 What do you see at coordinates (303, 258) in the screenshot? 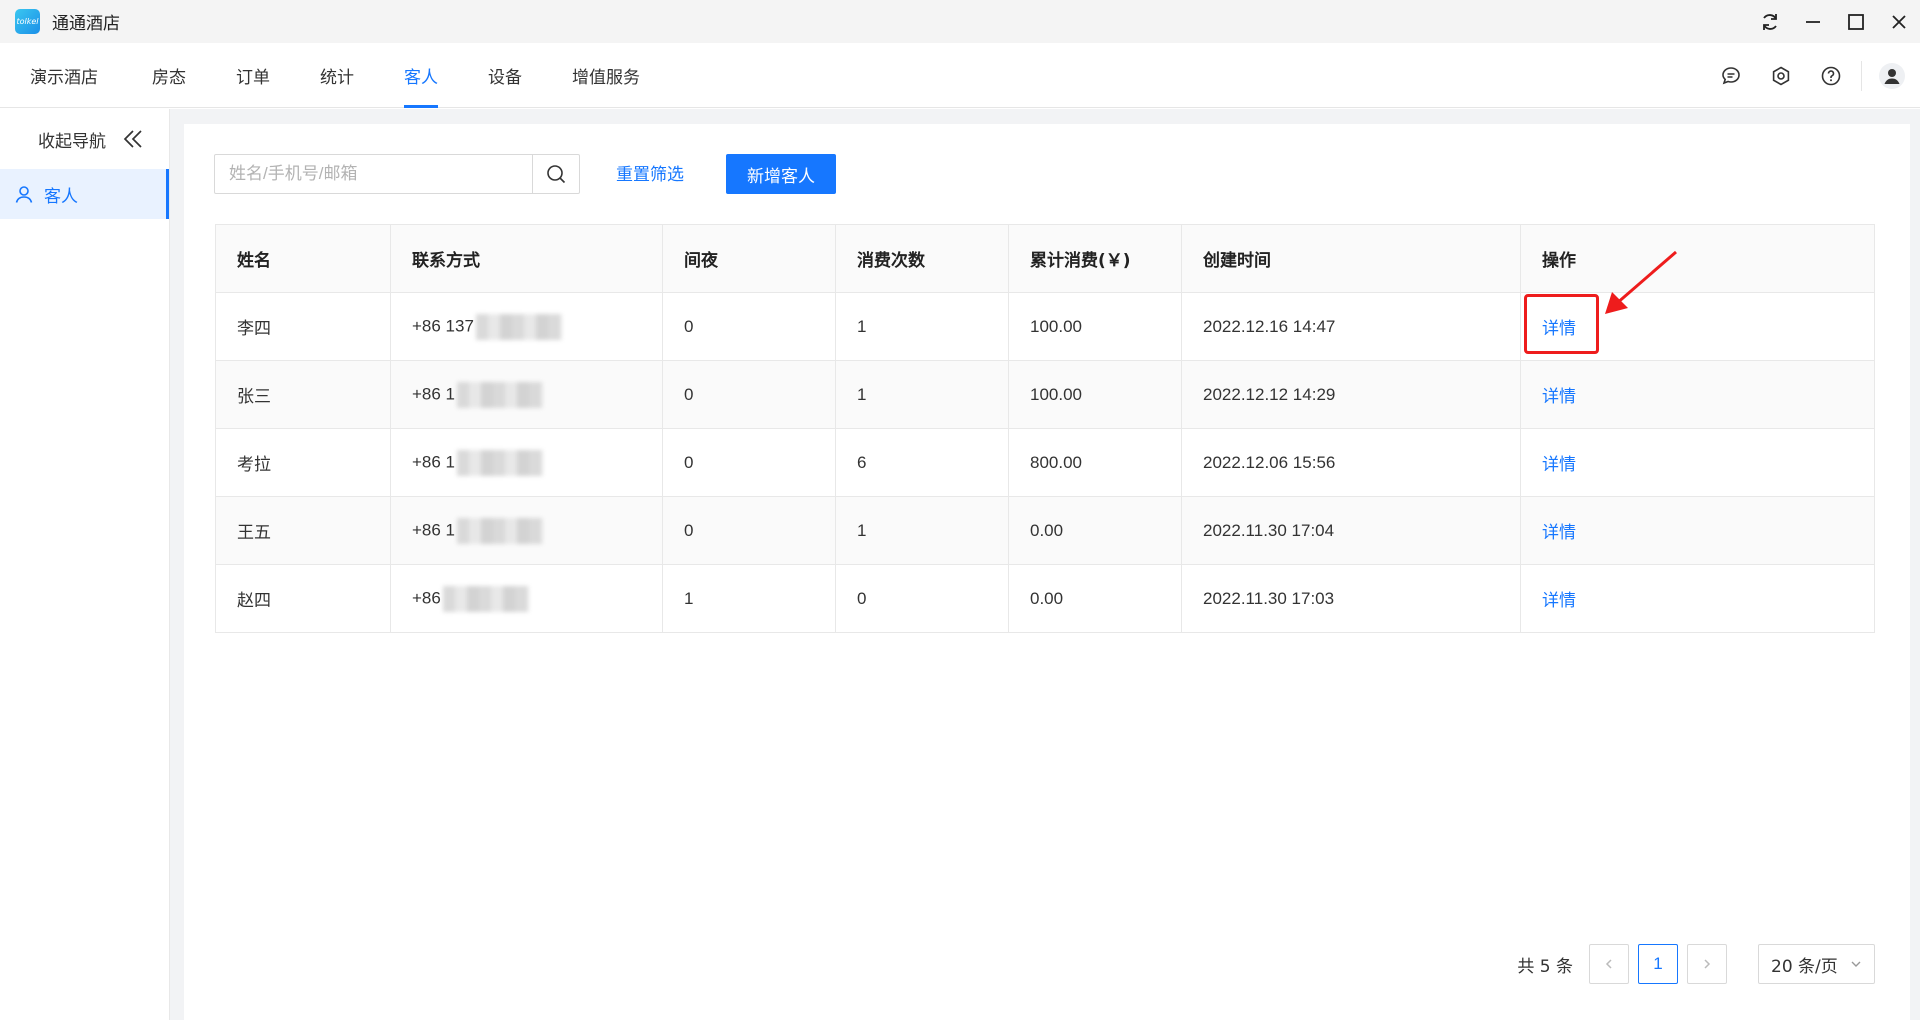
I see `column-header-name: 姓名` at bounding box center [303, 258].